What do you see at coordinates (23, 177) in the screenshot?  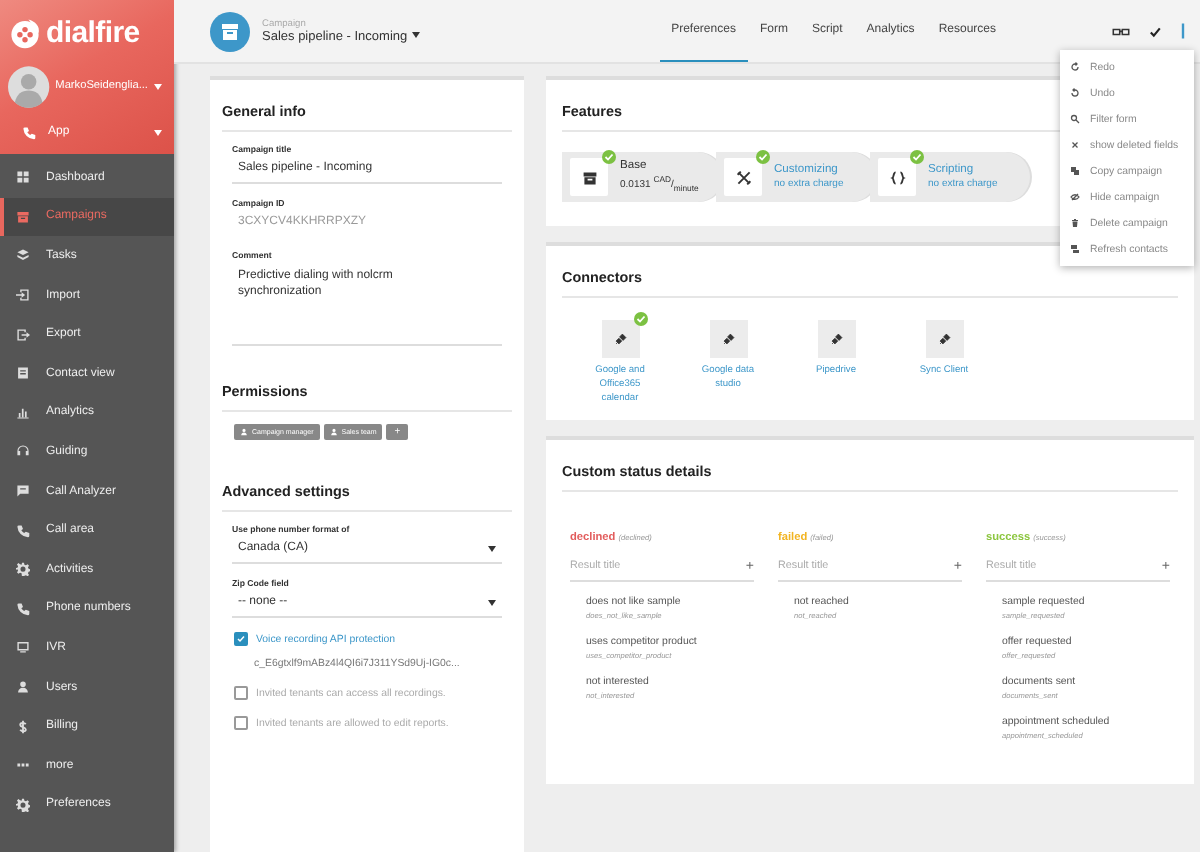 I see `grid-icon` at bounding box center [23, 177].